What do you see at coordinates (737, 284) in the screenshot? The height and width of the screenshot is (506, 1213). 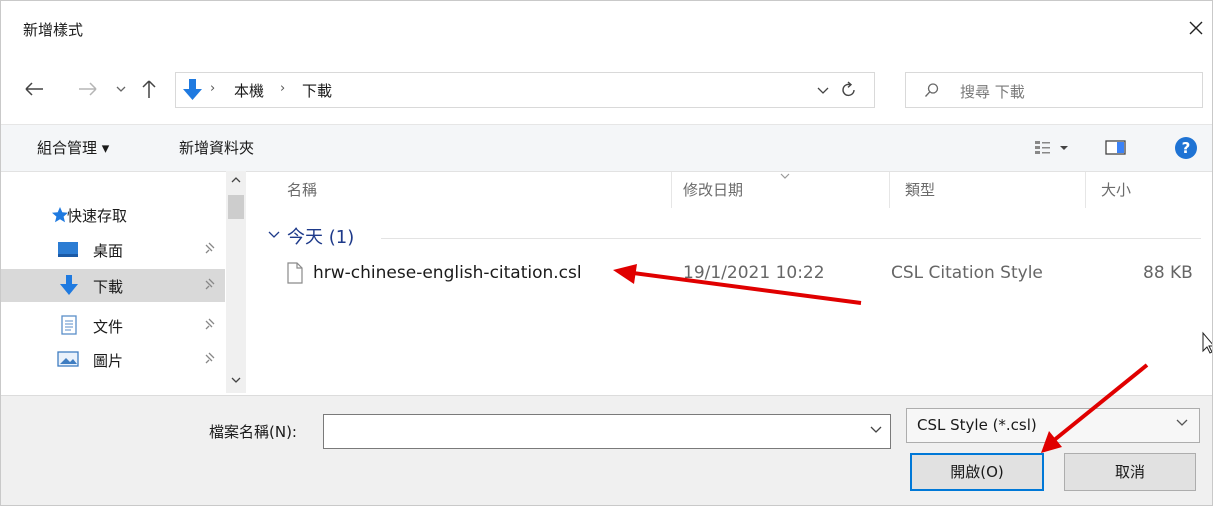 I see `annotation-arrow-file` at bounding box center [737, 284].